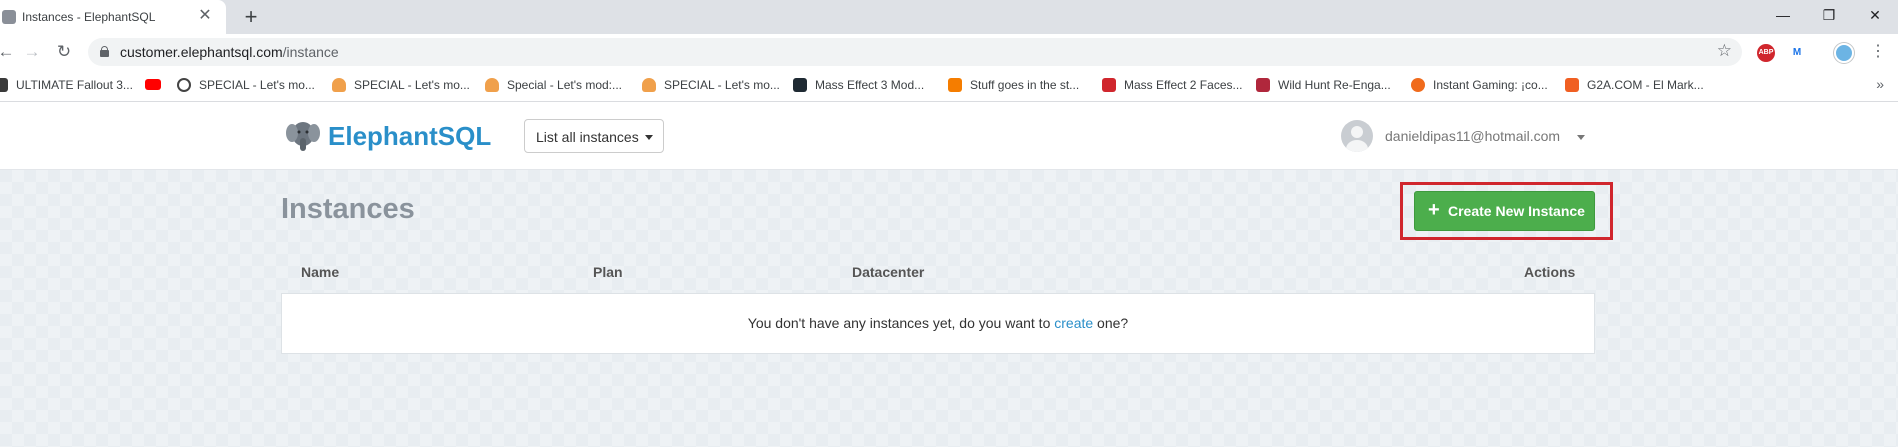 This screenshot has height=447, width=1898. What do you see at coordinates (800, 85) in the screenshot?
I see `mass-effect-icon` at bounding box center [800, 85].